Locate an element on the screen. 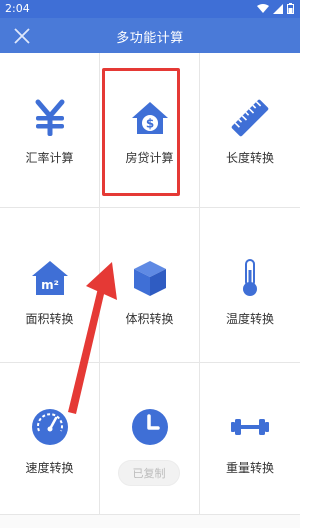 The width and height of the screenshot is (320, 528). tile-label: 温度转换 is located at coordinates (249, 319).